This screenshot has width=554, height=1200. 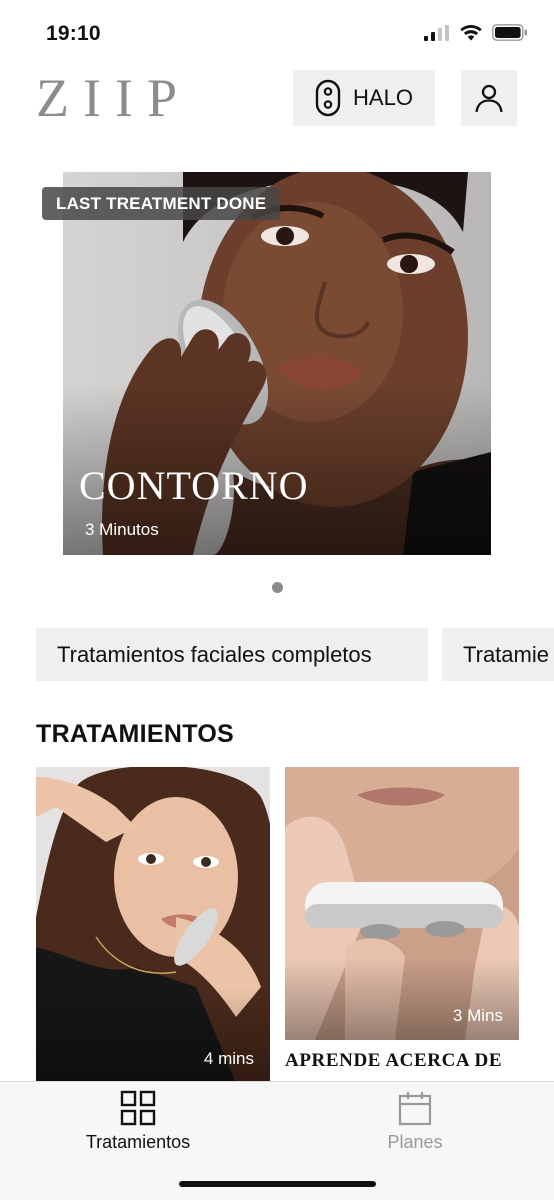 I want to click on battery-icon, so click(x=509, y=32).